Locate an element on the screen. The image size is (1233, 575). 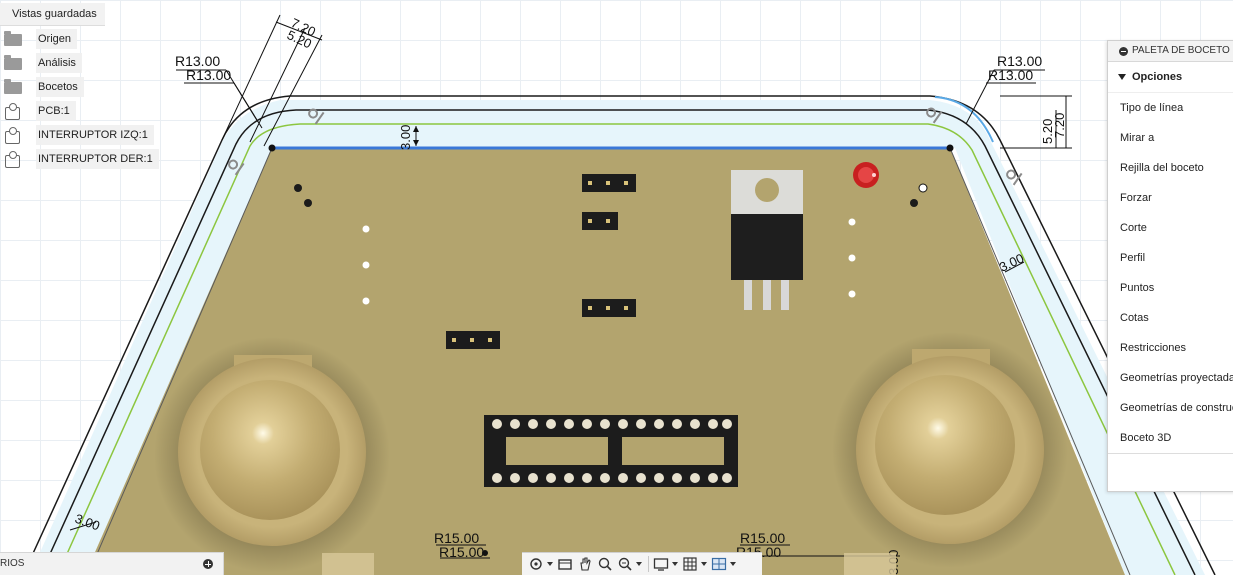
collapse-icon is located at coordinates (1123, 51).